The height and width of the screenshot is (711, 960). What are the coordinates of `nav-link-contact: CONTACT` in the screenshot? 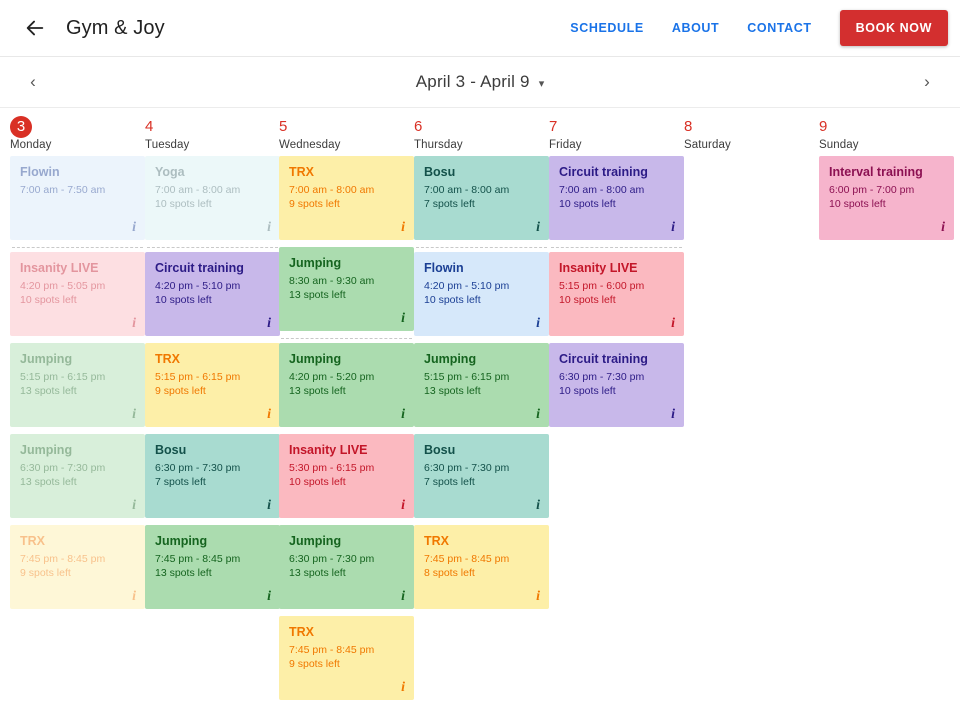 It's located at (779, 28).